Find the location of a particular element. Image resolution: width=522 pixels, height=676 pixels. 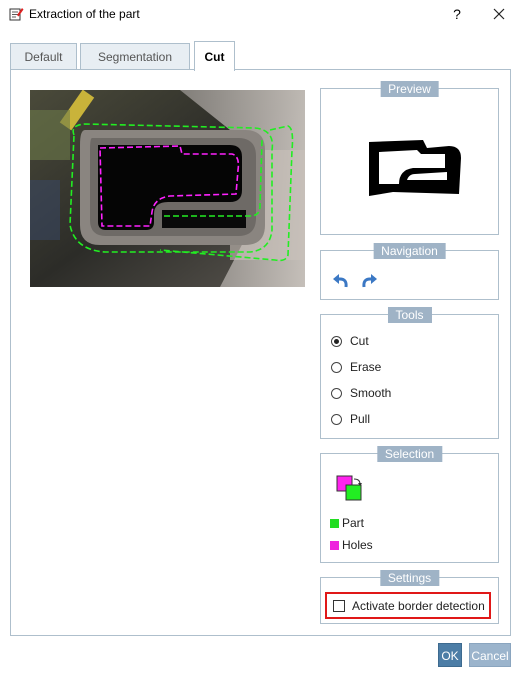

navigation-title: Navigation is located at coordinates (409, 251).